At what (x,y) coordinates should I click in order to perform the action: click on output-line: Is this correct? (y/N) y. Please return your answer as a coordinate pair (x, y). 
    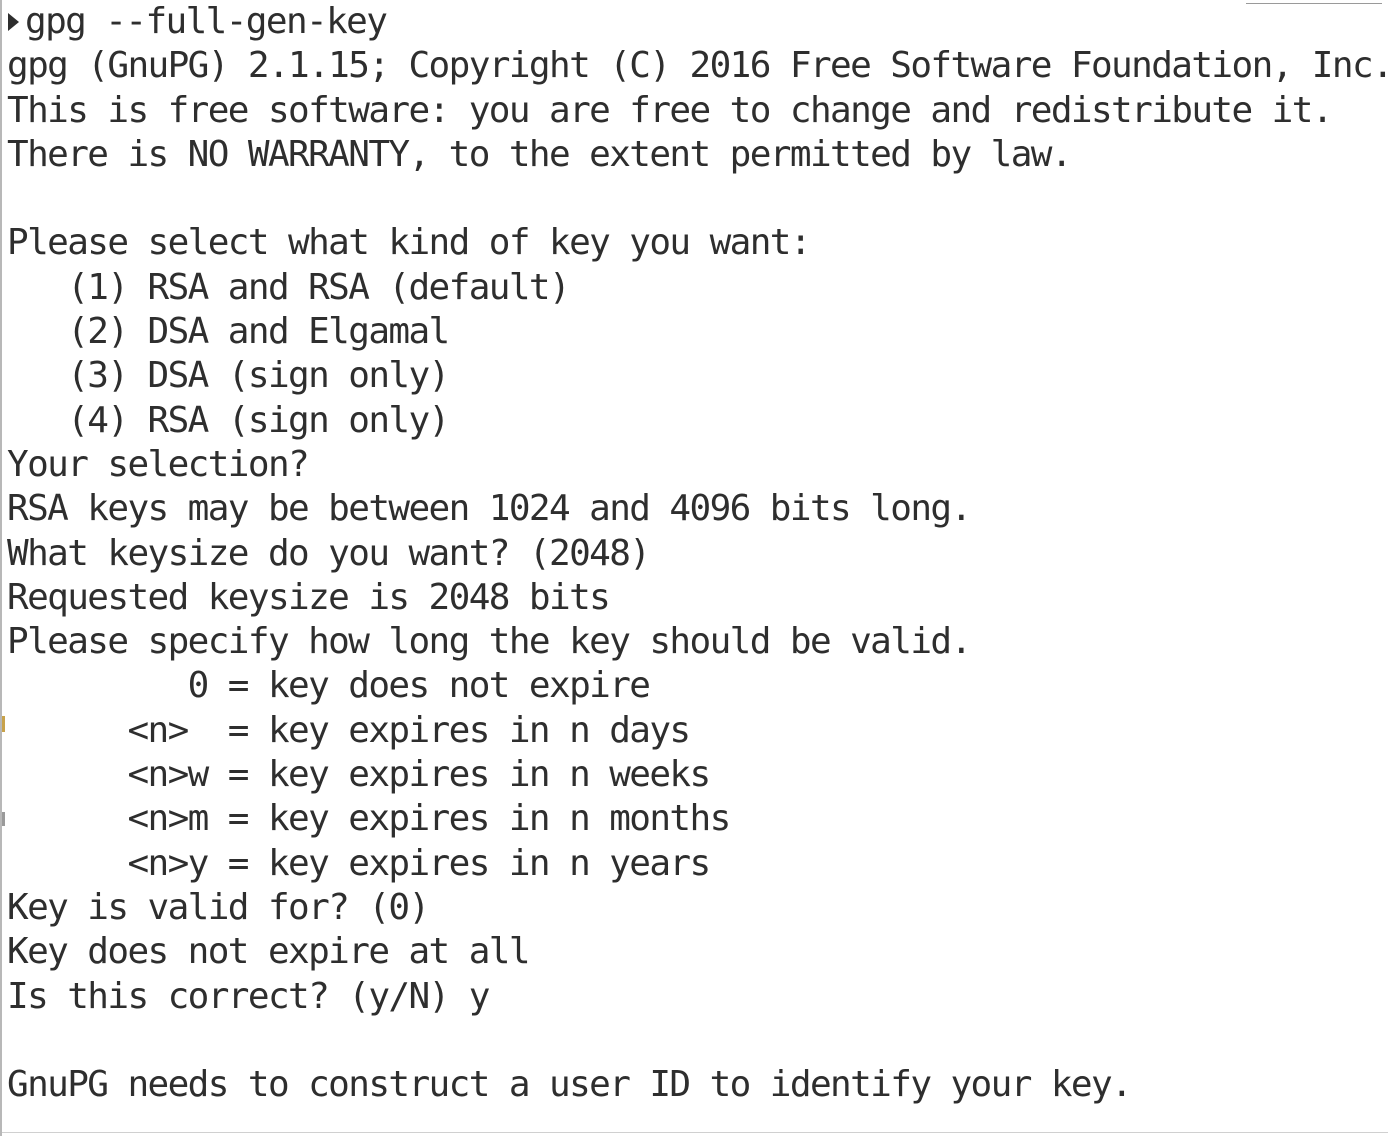
    Looking at the image, I should click on (248, 996).